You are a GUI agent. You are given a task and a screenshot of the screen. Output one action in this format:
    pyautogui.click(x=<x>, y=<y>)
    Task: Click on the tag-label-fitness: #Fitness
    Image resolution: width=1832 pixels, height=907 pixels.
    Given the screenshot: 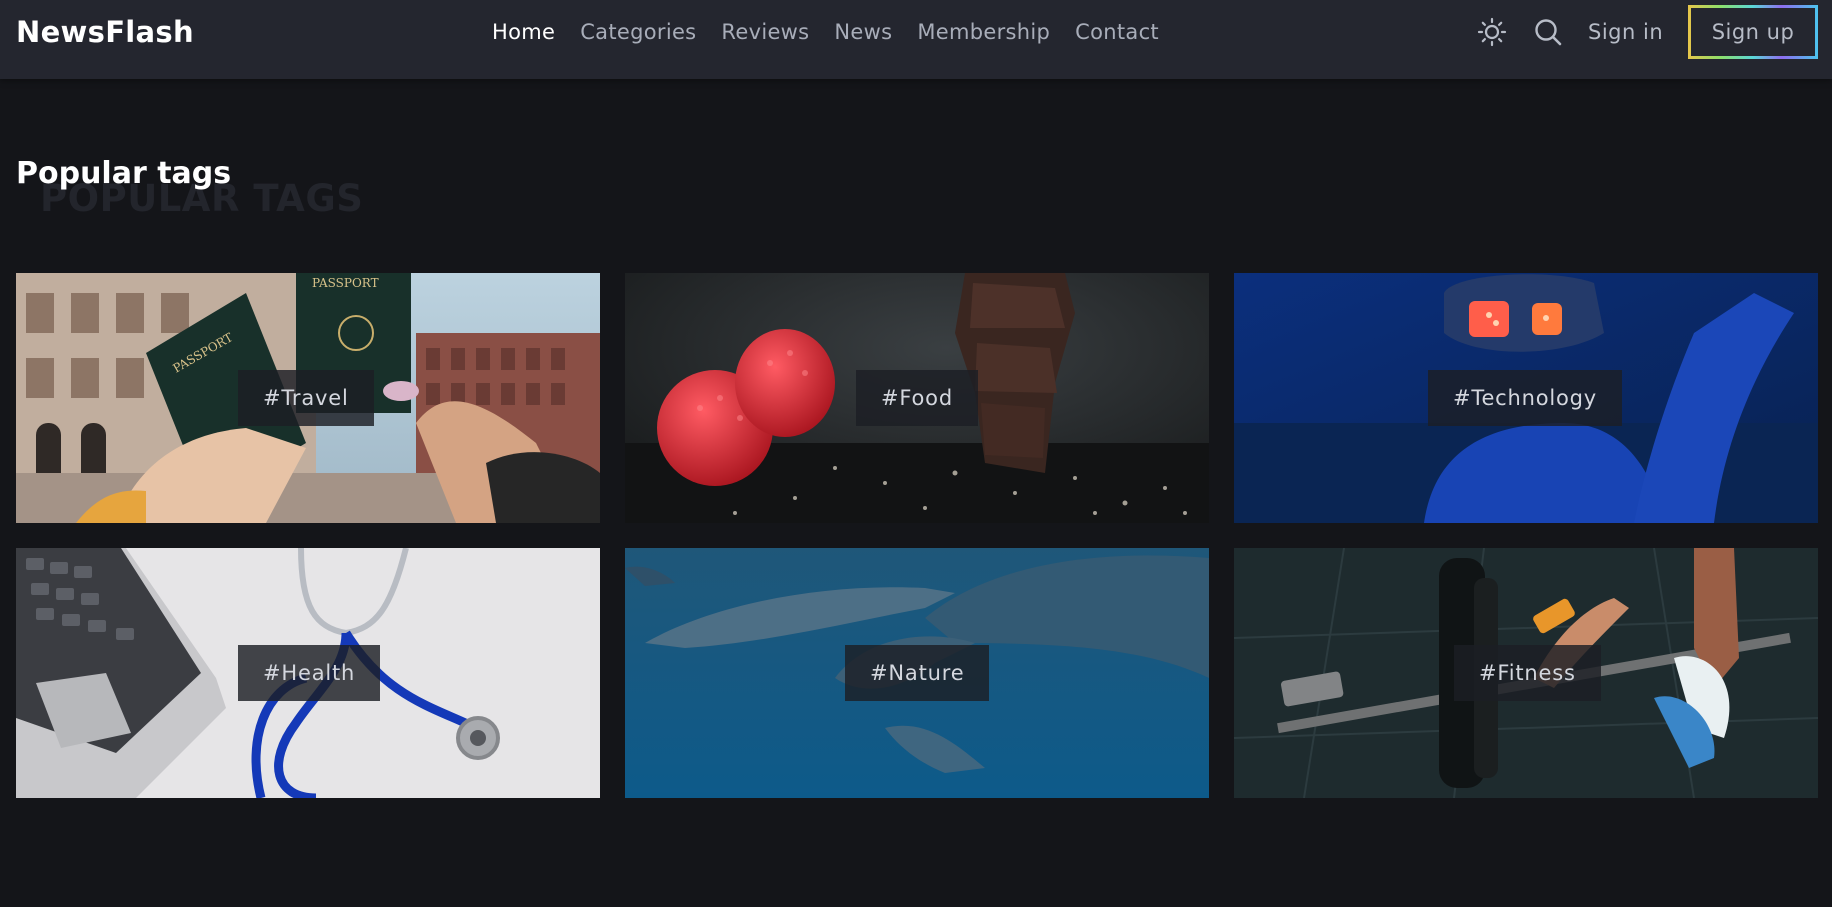 What is the action you would take?
    pyautogui.click(x=1527, y=673)
    